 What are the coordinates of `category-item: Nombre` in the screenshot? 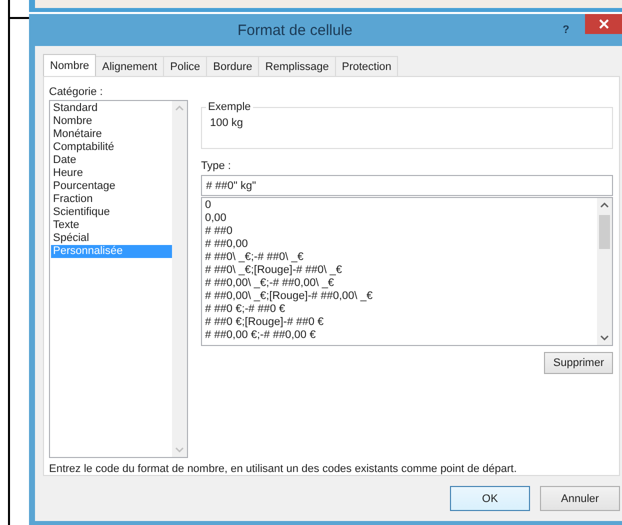 It's located at (111, 121).